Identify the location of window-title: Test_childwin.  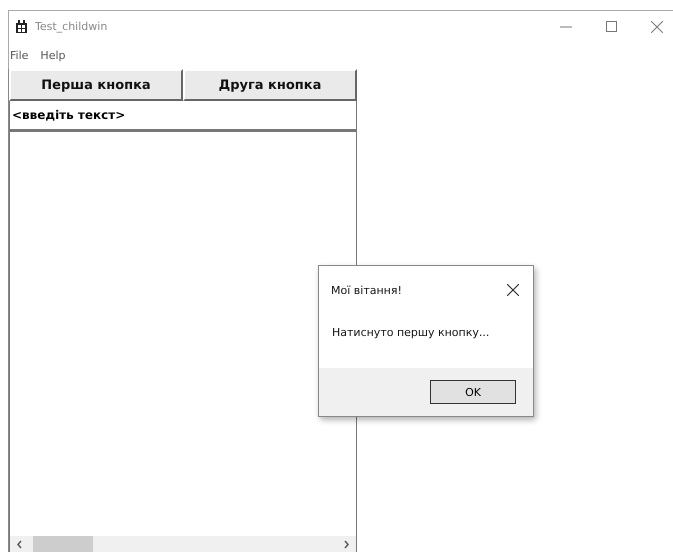
(71, 26).